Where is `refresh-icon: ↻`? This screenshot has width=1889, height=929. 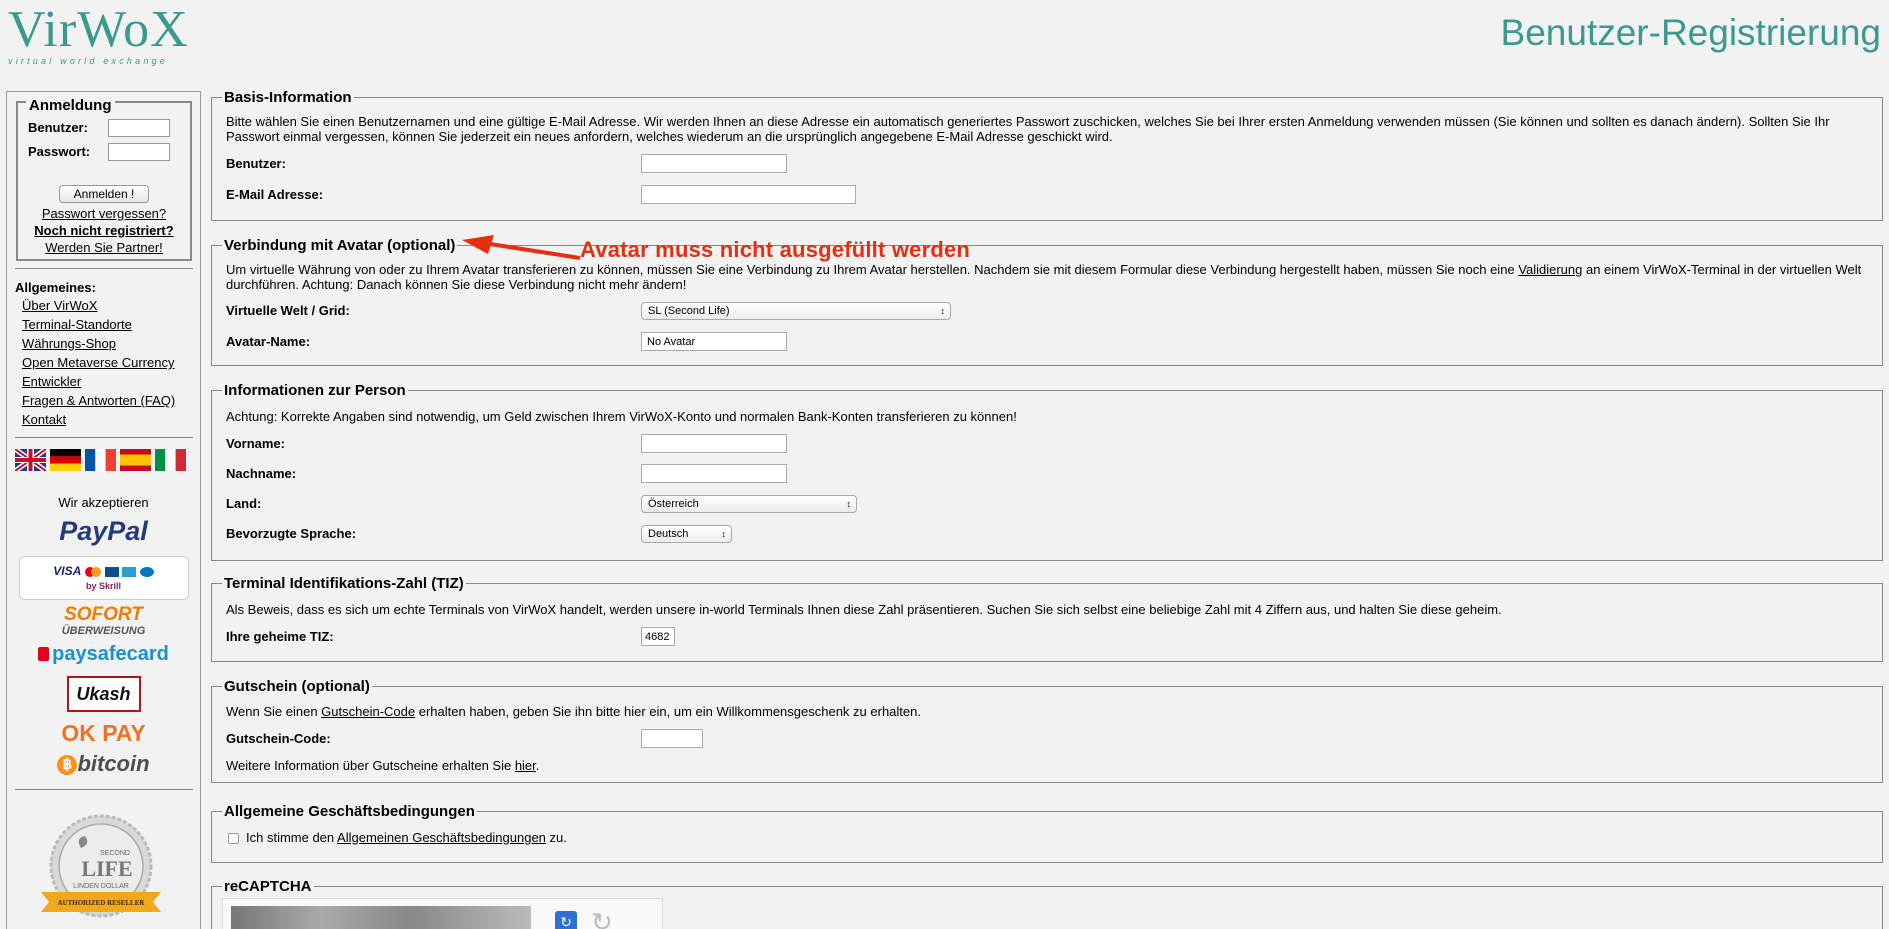
refresh-icon: ↻ is located at coordinates (566, 920).